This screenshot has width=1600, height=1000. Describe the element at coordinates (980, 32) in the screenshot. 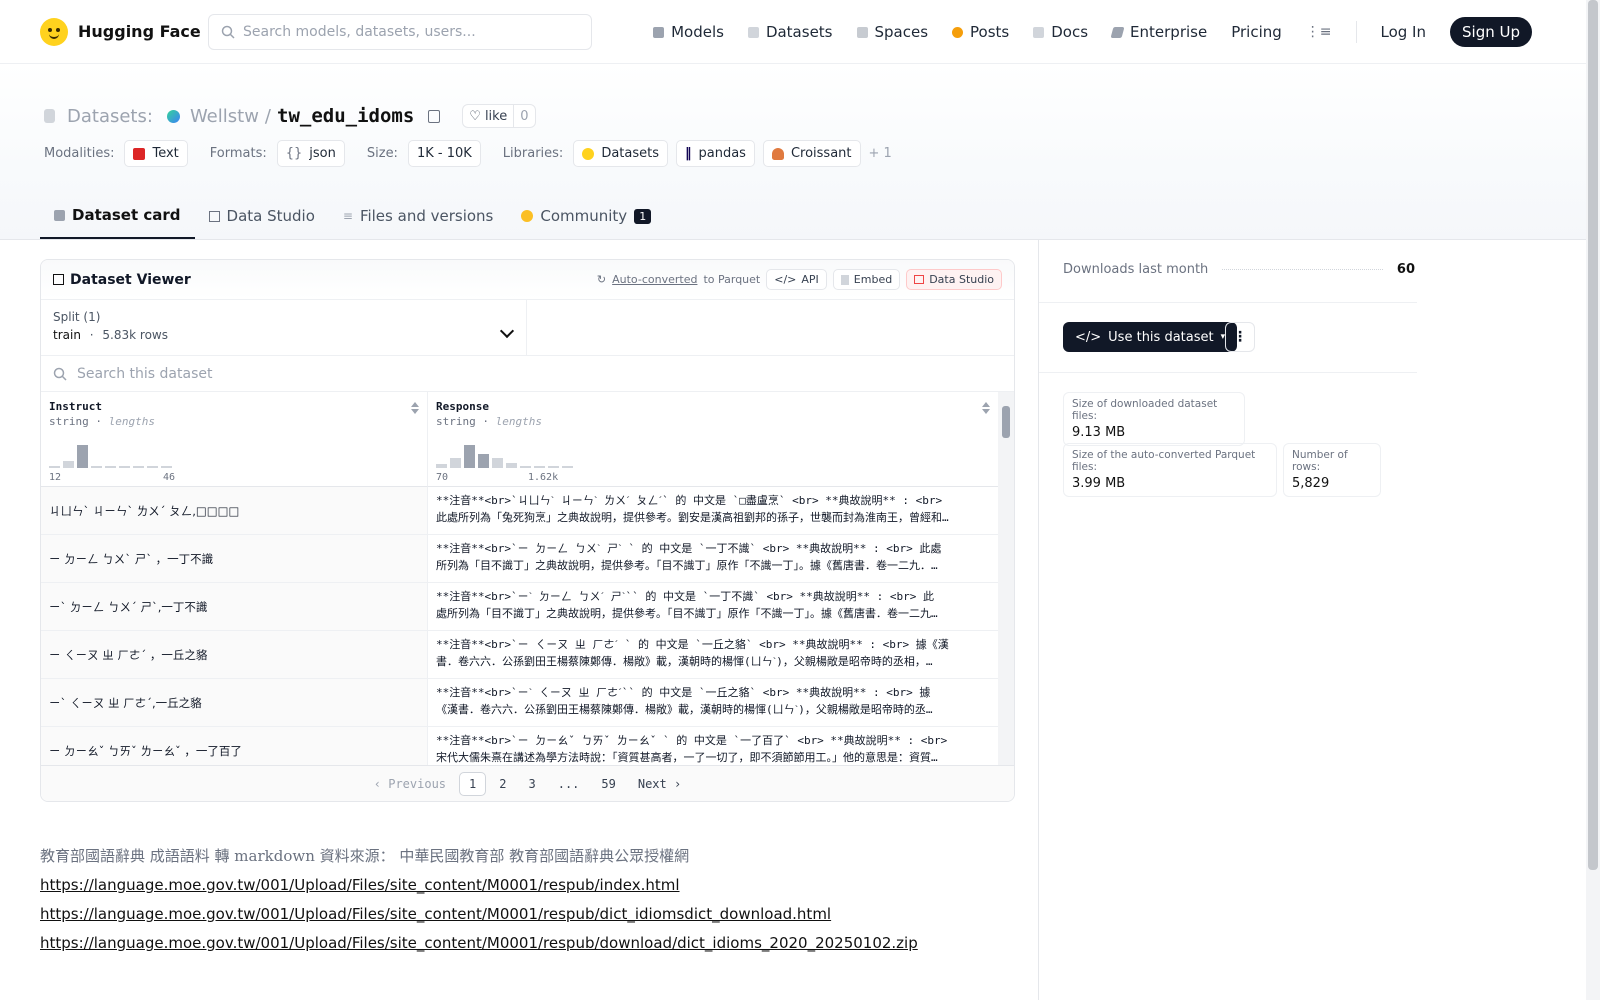

I see `nav-posts: Posts` at that location.